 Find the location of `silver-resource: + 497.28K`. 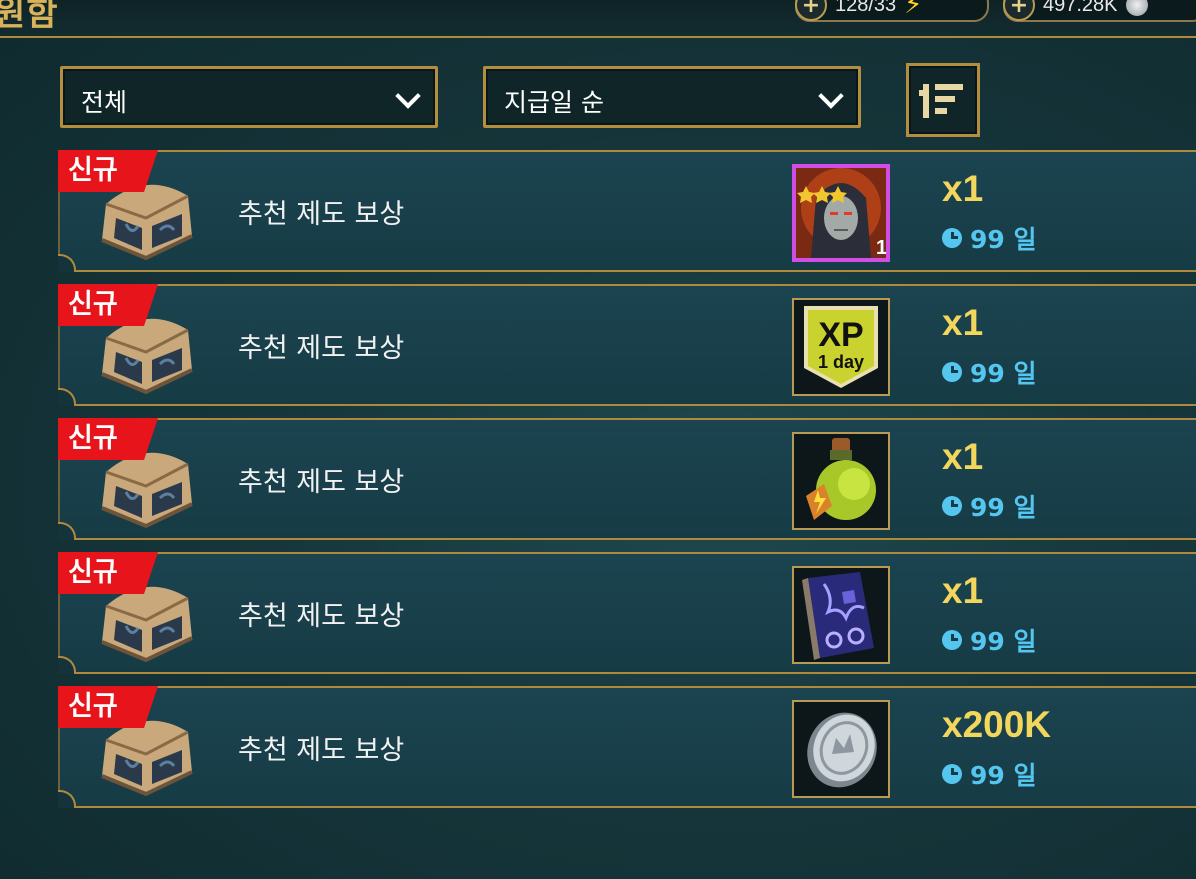

silver-resource: + 497.28K is located at coordinates (1099, 11).